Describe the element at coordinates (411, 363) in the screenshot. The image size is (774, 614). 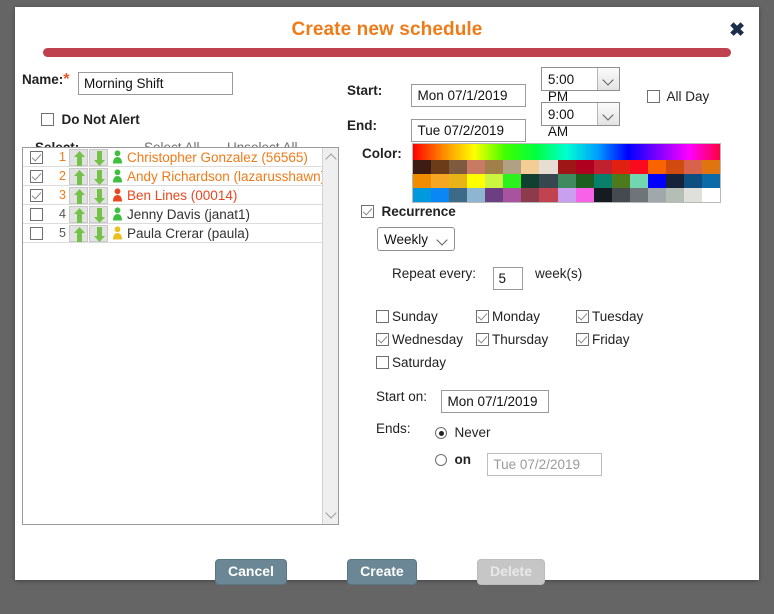
I see `weekday-option-saturday: Saturday` at that location.